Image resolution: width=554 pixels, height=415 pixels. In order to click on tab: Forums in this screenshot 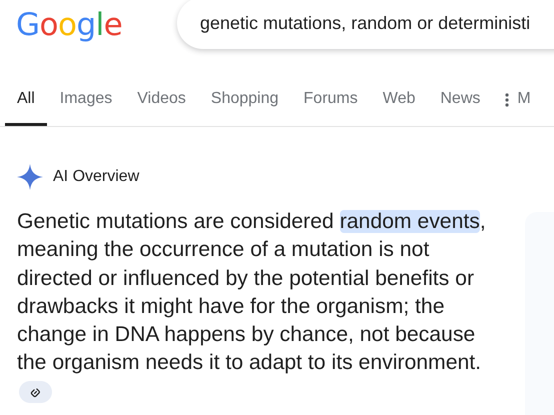, I will do `click(331, 105)`.